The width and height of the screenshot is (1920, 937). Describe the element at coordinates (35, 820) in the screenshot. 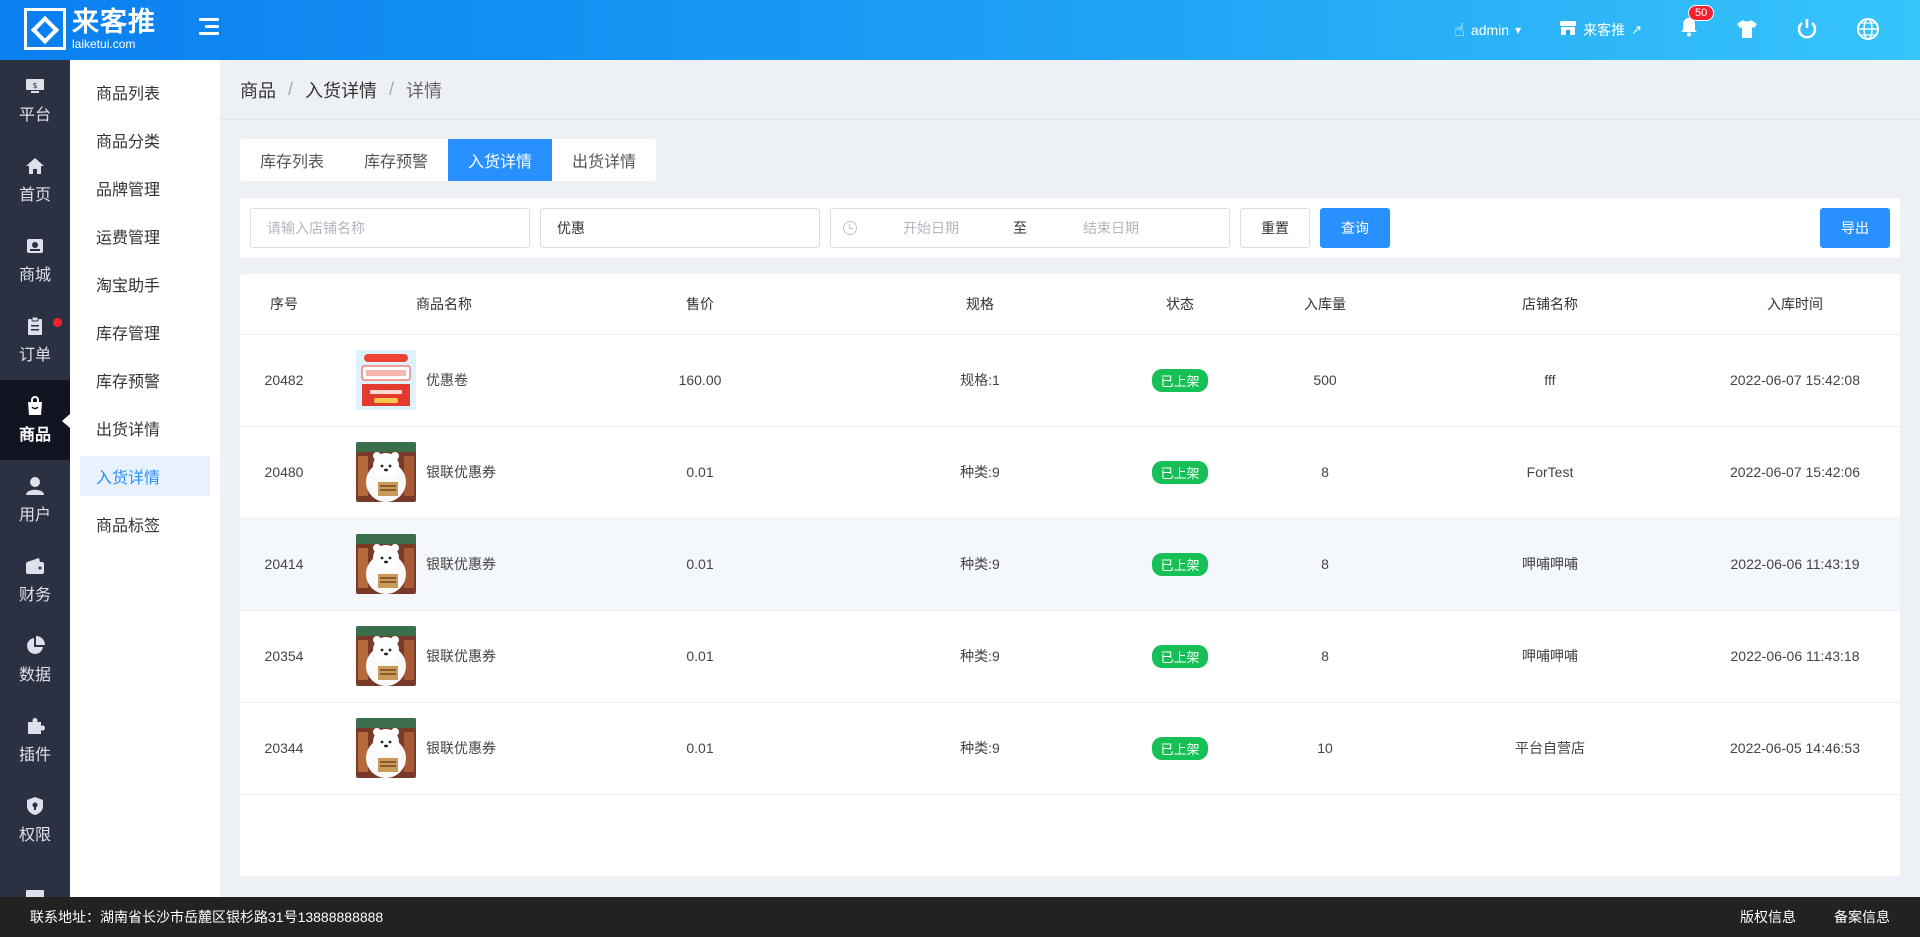

I see `rail-item-permission: 权限` at that location.